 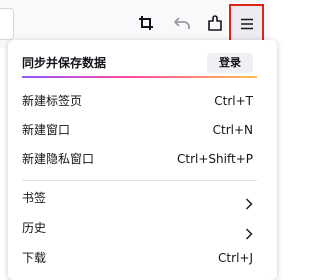 What do you see at coordinates (215, 159) in the screenshot?
I see `menu-item-shortcut: Ctrl+Shift+P` at bounding box center [215, 159].